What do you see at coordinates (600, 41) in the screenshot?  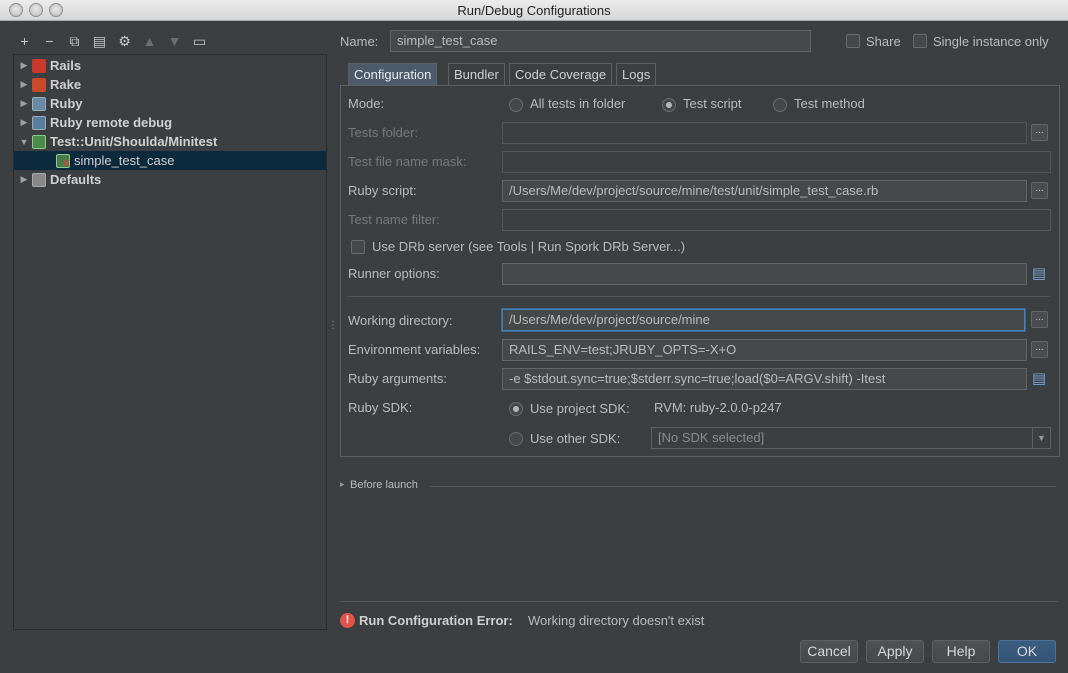 I see `name-input: simple_test_case` at bounding box center [600, 41].